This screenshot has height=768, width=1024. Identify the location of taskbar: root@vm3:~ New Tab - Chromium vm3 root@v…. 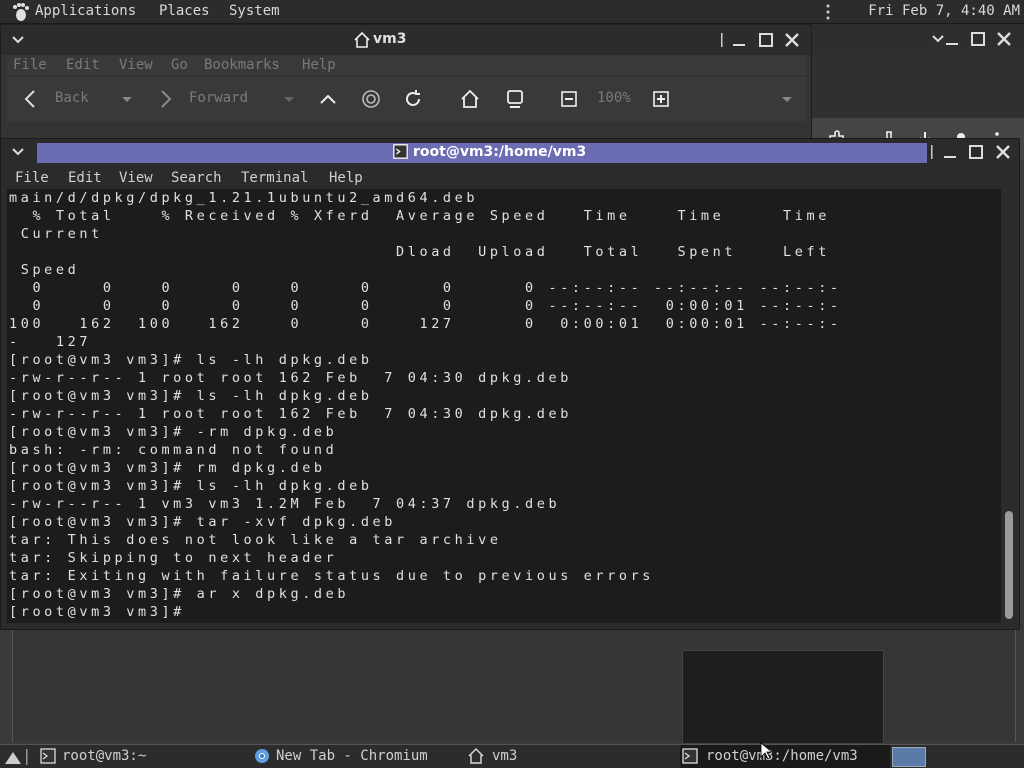
(512, 756).